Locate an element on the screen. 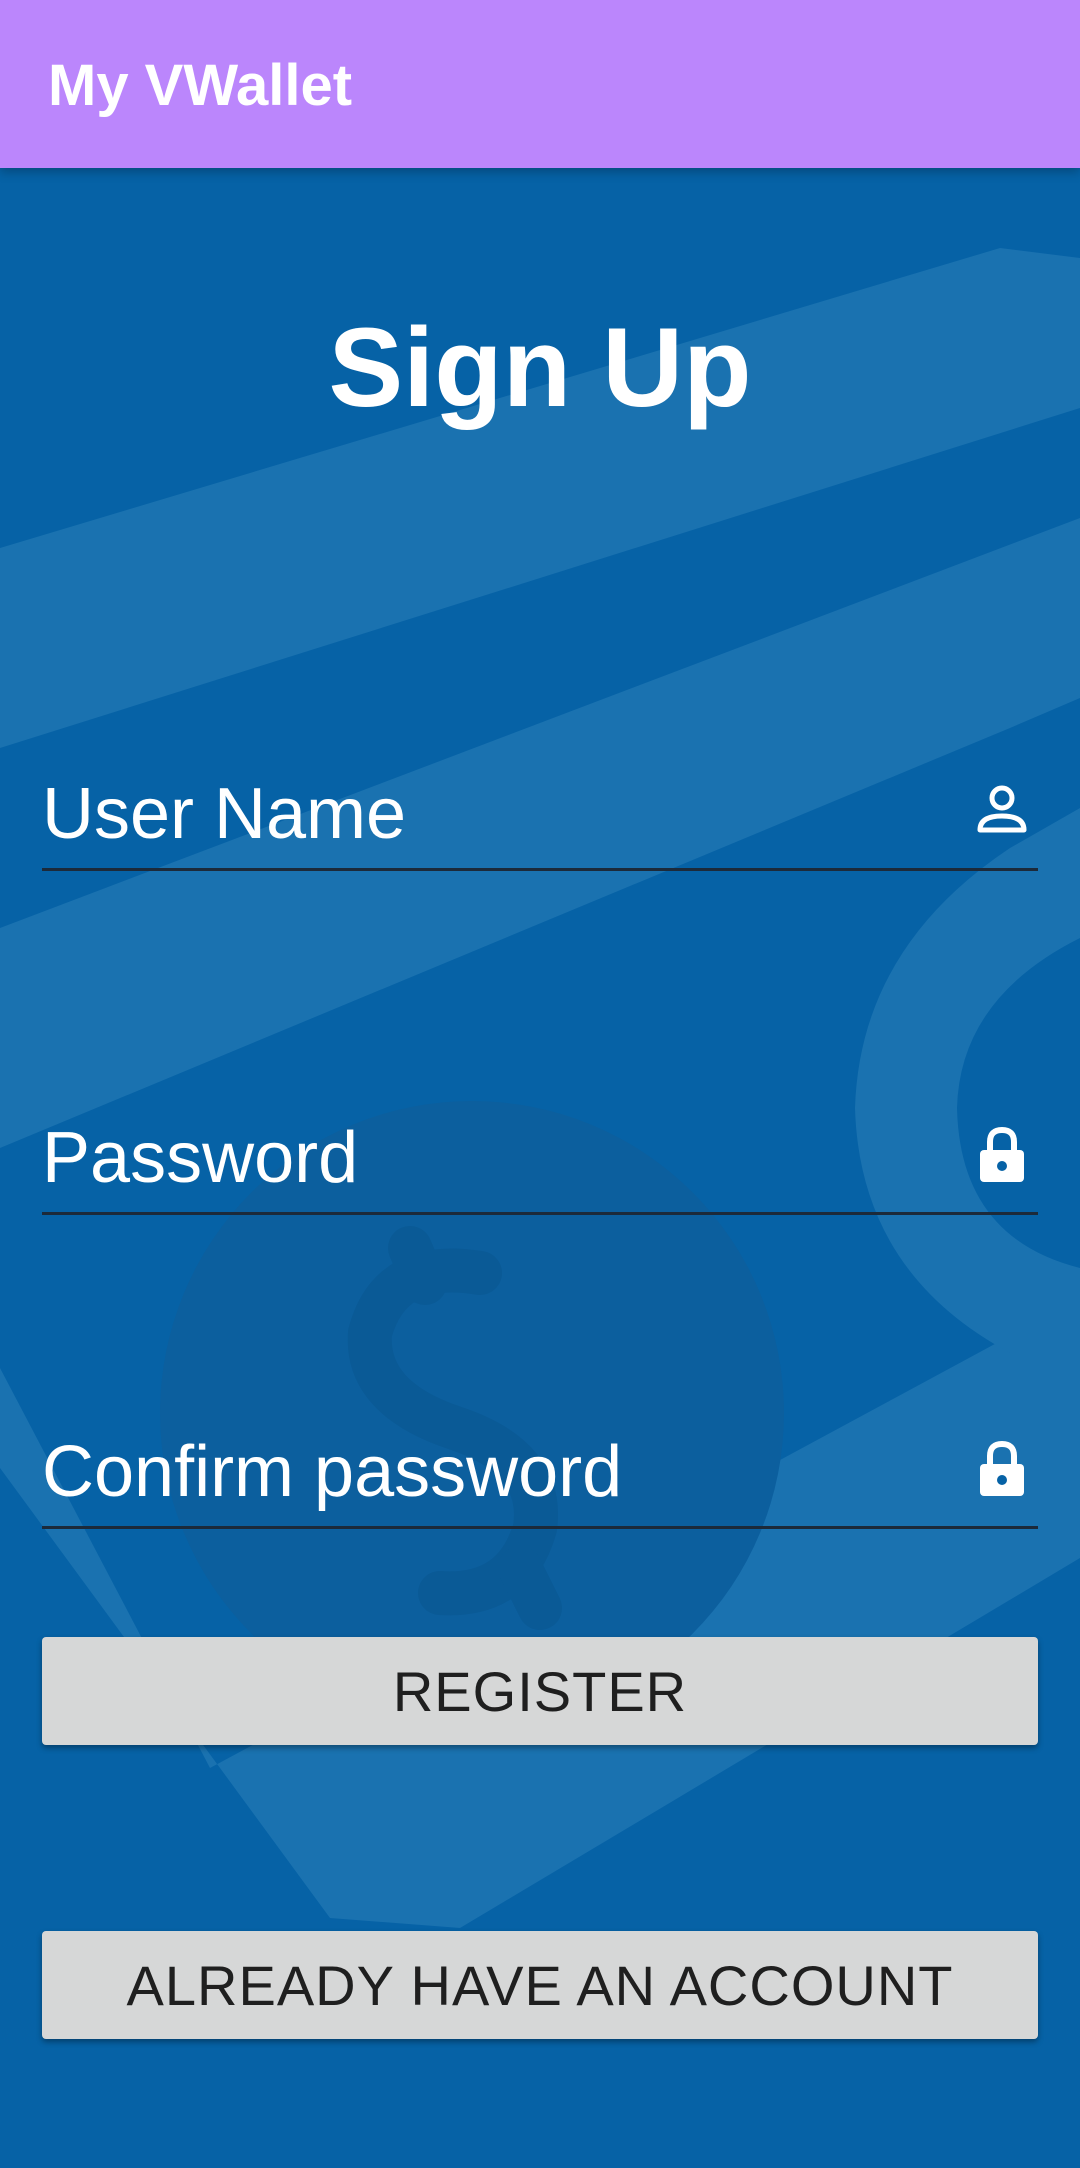  password-placeholder: Password is located at coordinates (200, 1158).